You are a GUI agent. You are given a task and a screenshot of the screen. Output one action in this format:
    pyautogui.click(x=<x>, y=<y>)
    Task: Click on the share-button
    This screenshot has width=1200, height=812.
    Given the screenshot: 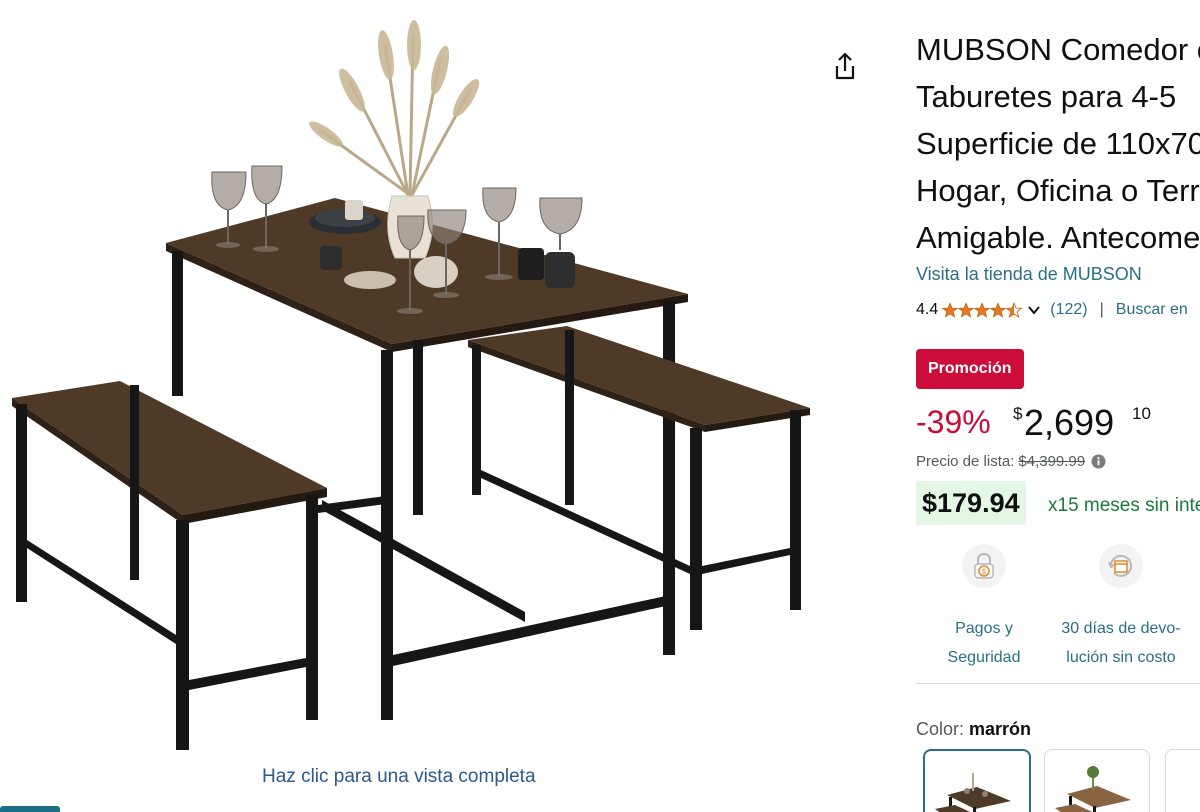 What is the action you would take?
    pyautogui.click(x=845, y=67)
    